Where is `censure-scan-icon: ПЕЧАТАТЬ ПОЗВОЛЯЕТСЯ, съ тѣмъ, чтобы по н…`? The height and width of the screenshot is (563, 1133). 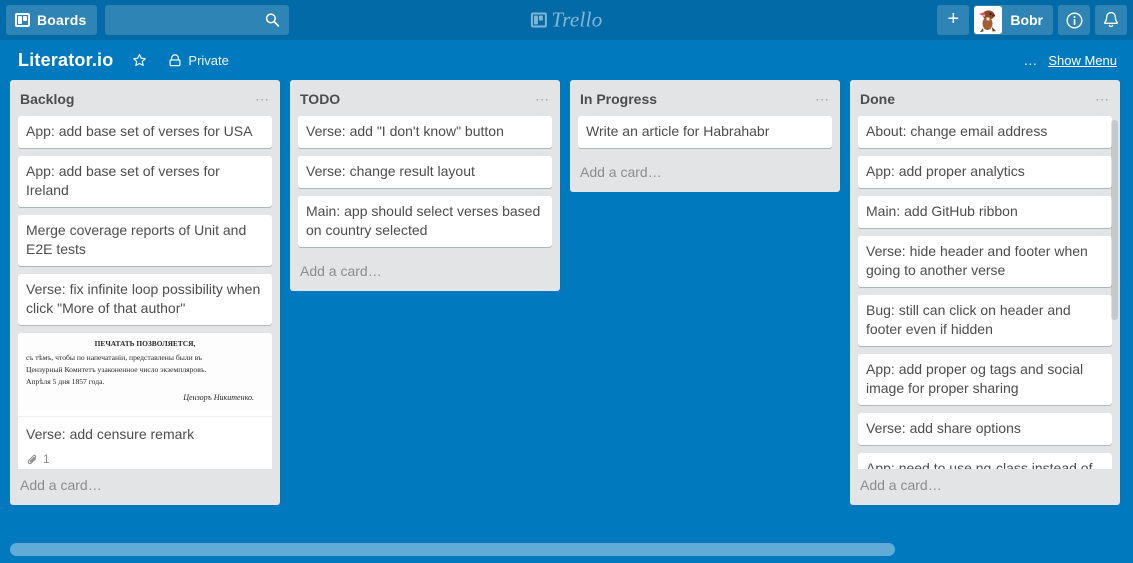 censure-scan-icon: ПЕЧАТАТЬ ПОЗВОЛЯЕТСЯ, съ тѣмъ, чтобы по н… is located at coordinates (145, 372).